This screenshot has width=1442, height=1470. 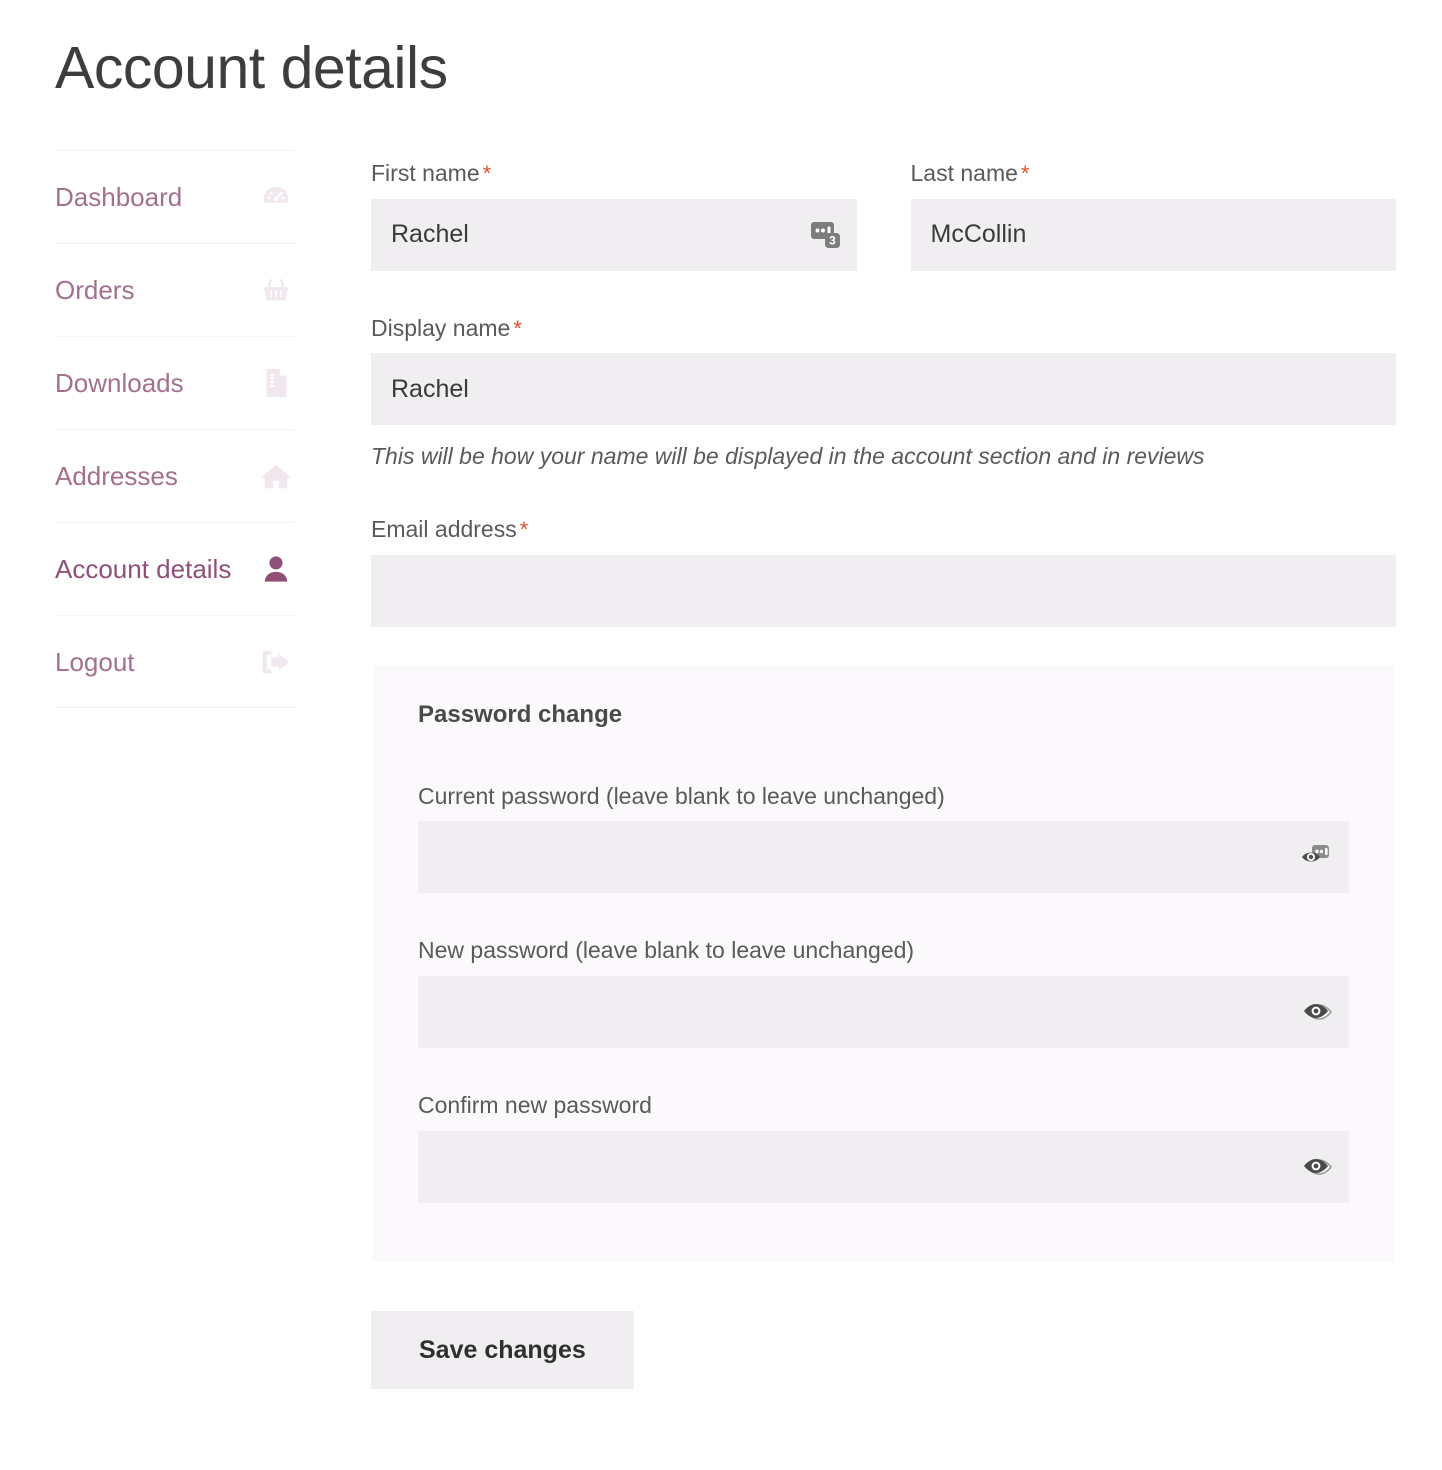 I want to click on first-name-field: First name* 3, so click(x=614, y=215).